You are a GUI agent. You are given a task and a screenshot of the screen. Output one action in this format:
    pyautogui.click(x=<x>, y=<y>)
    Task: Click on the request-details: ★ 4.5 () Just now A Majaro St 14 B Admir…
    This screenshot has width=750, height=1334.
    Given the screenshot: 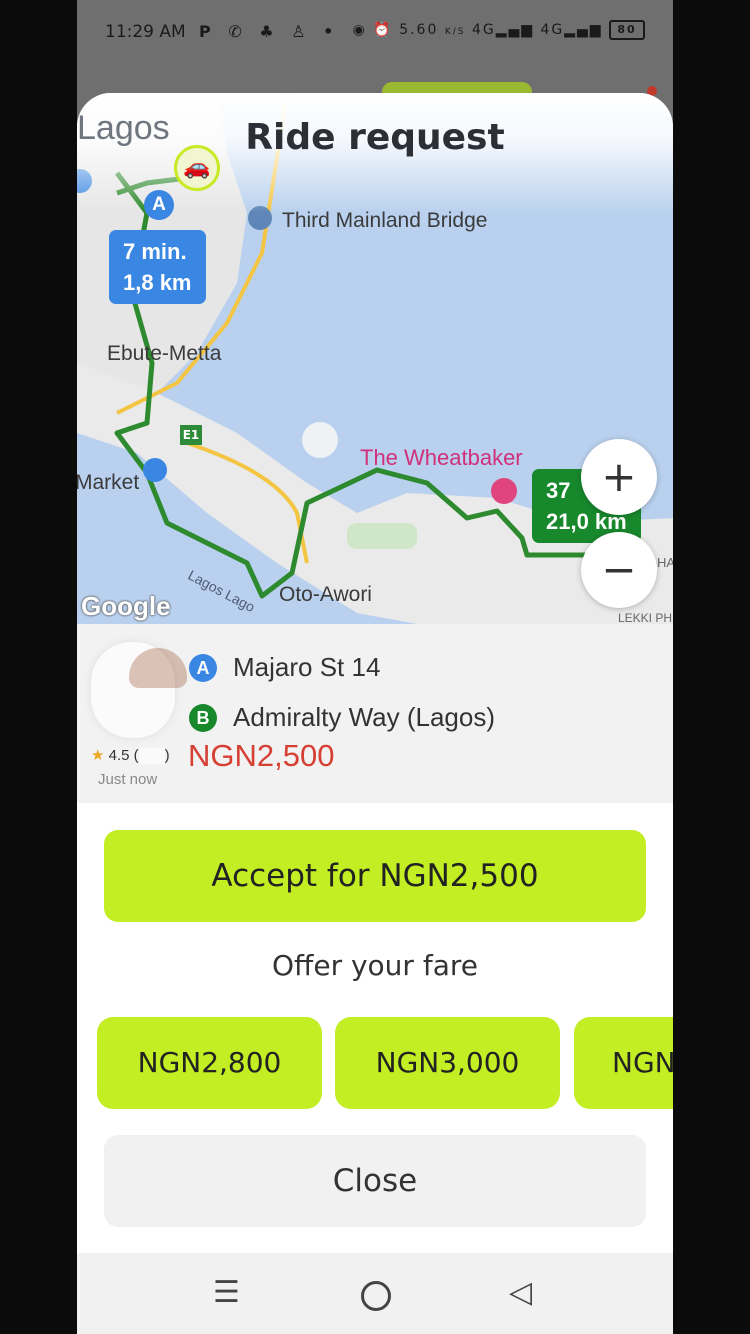 What is the action you would take?
    pyautogui.click(x=375, y=713)
    